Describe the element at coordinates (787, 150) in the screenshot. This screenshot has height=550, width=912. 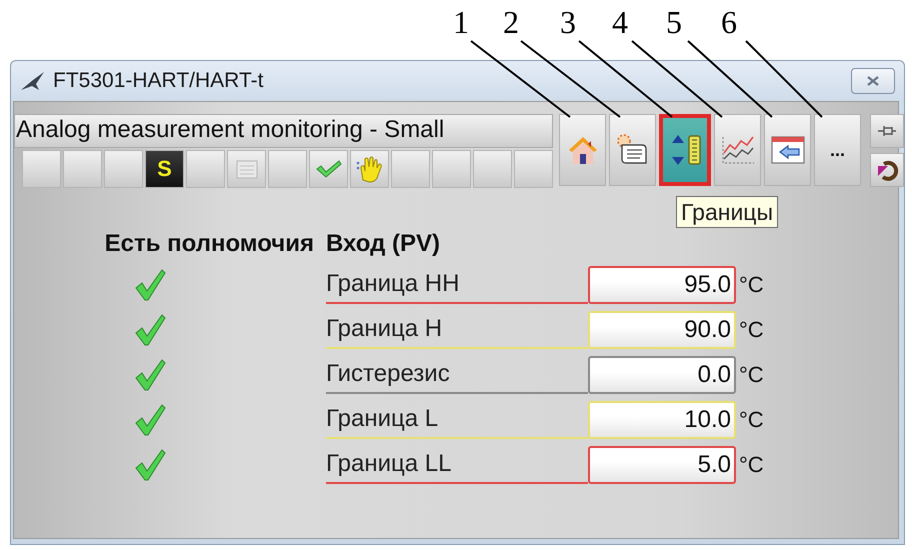
I see `back-button` at that location.